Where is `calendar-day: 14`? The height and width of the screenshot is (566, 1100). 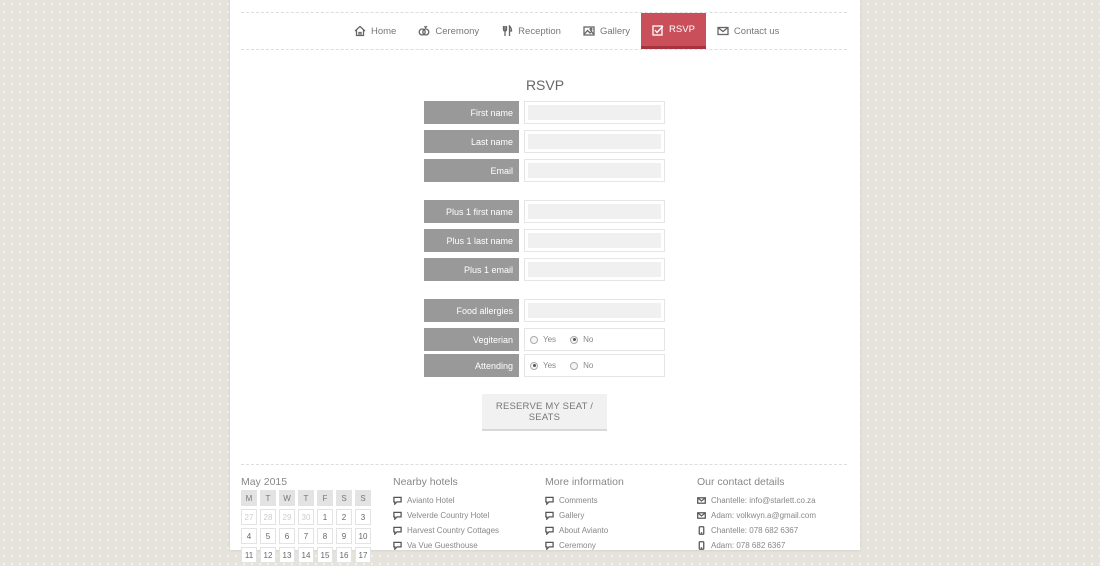 calendar-day: 14 is located at coordinates (306, 555).